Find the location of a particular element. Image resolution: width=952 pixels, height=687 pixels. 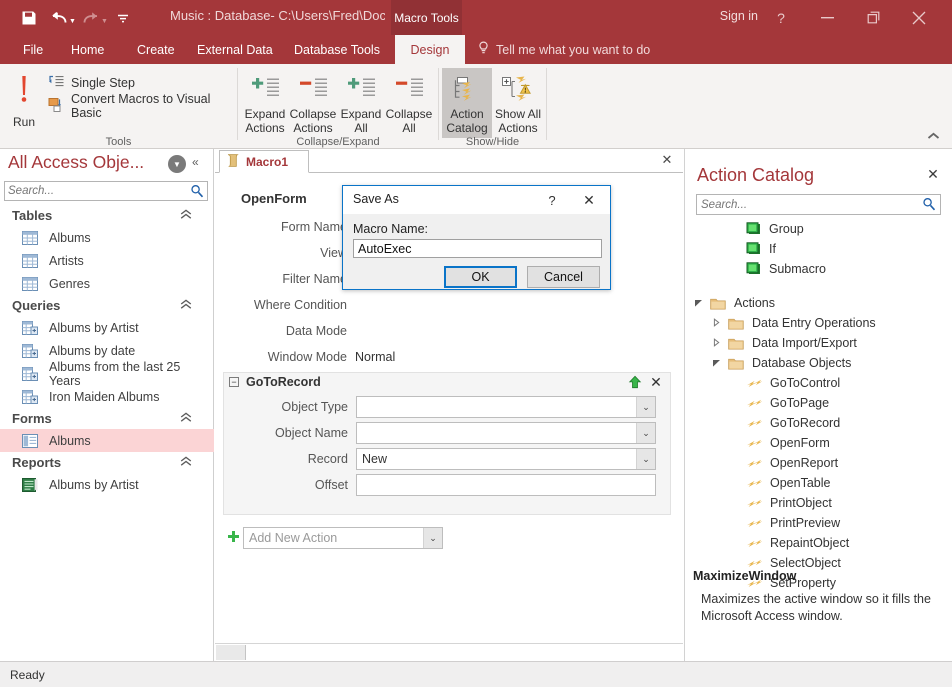

expand-actions-button: Expand Actions is located at coordinates (265, 103).